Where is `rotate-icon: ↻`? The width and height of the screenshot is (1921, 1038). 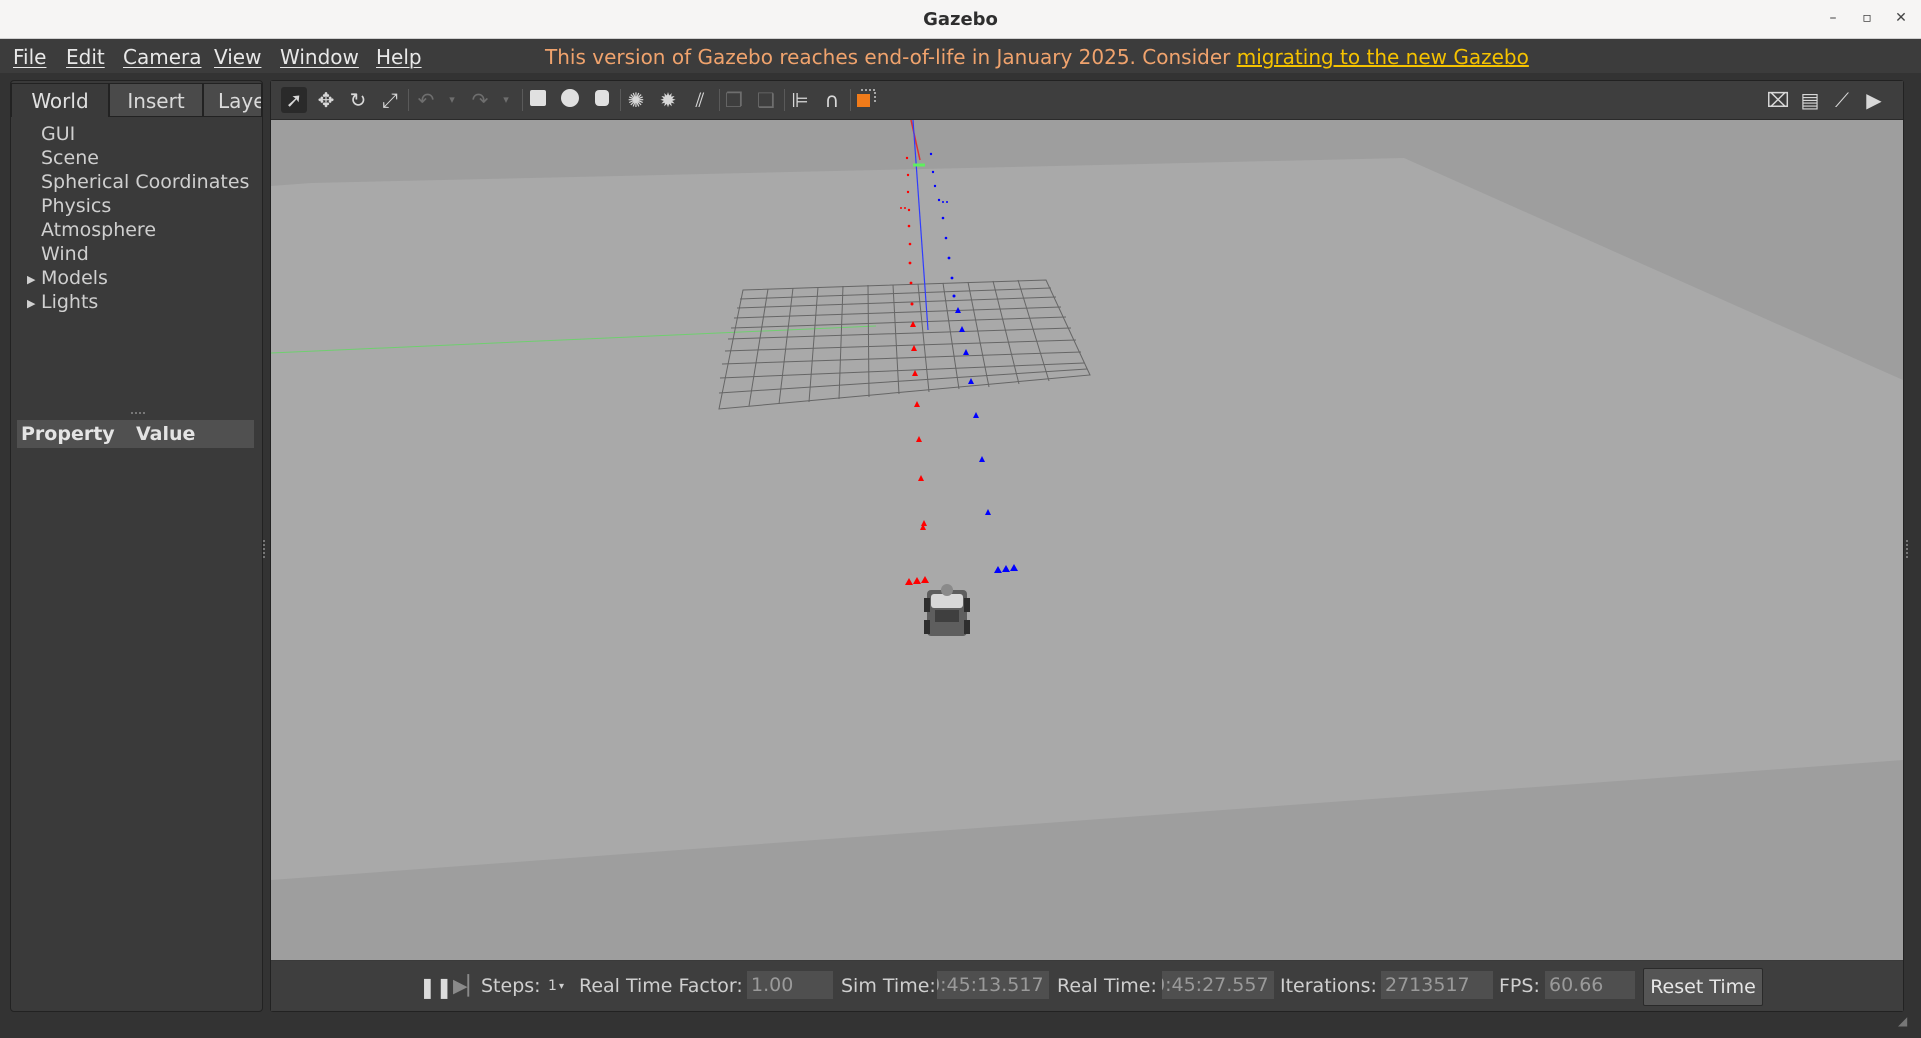
rotate-icon: ↻ is located at coordinates (358, 100).